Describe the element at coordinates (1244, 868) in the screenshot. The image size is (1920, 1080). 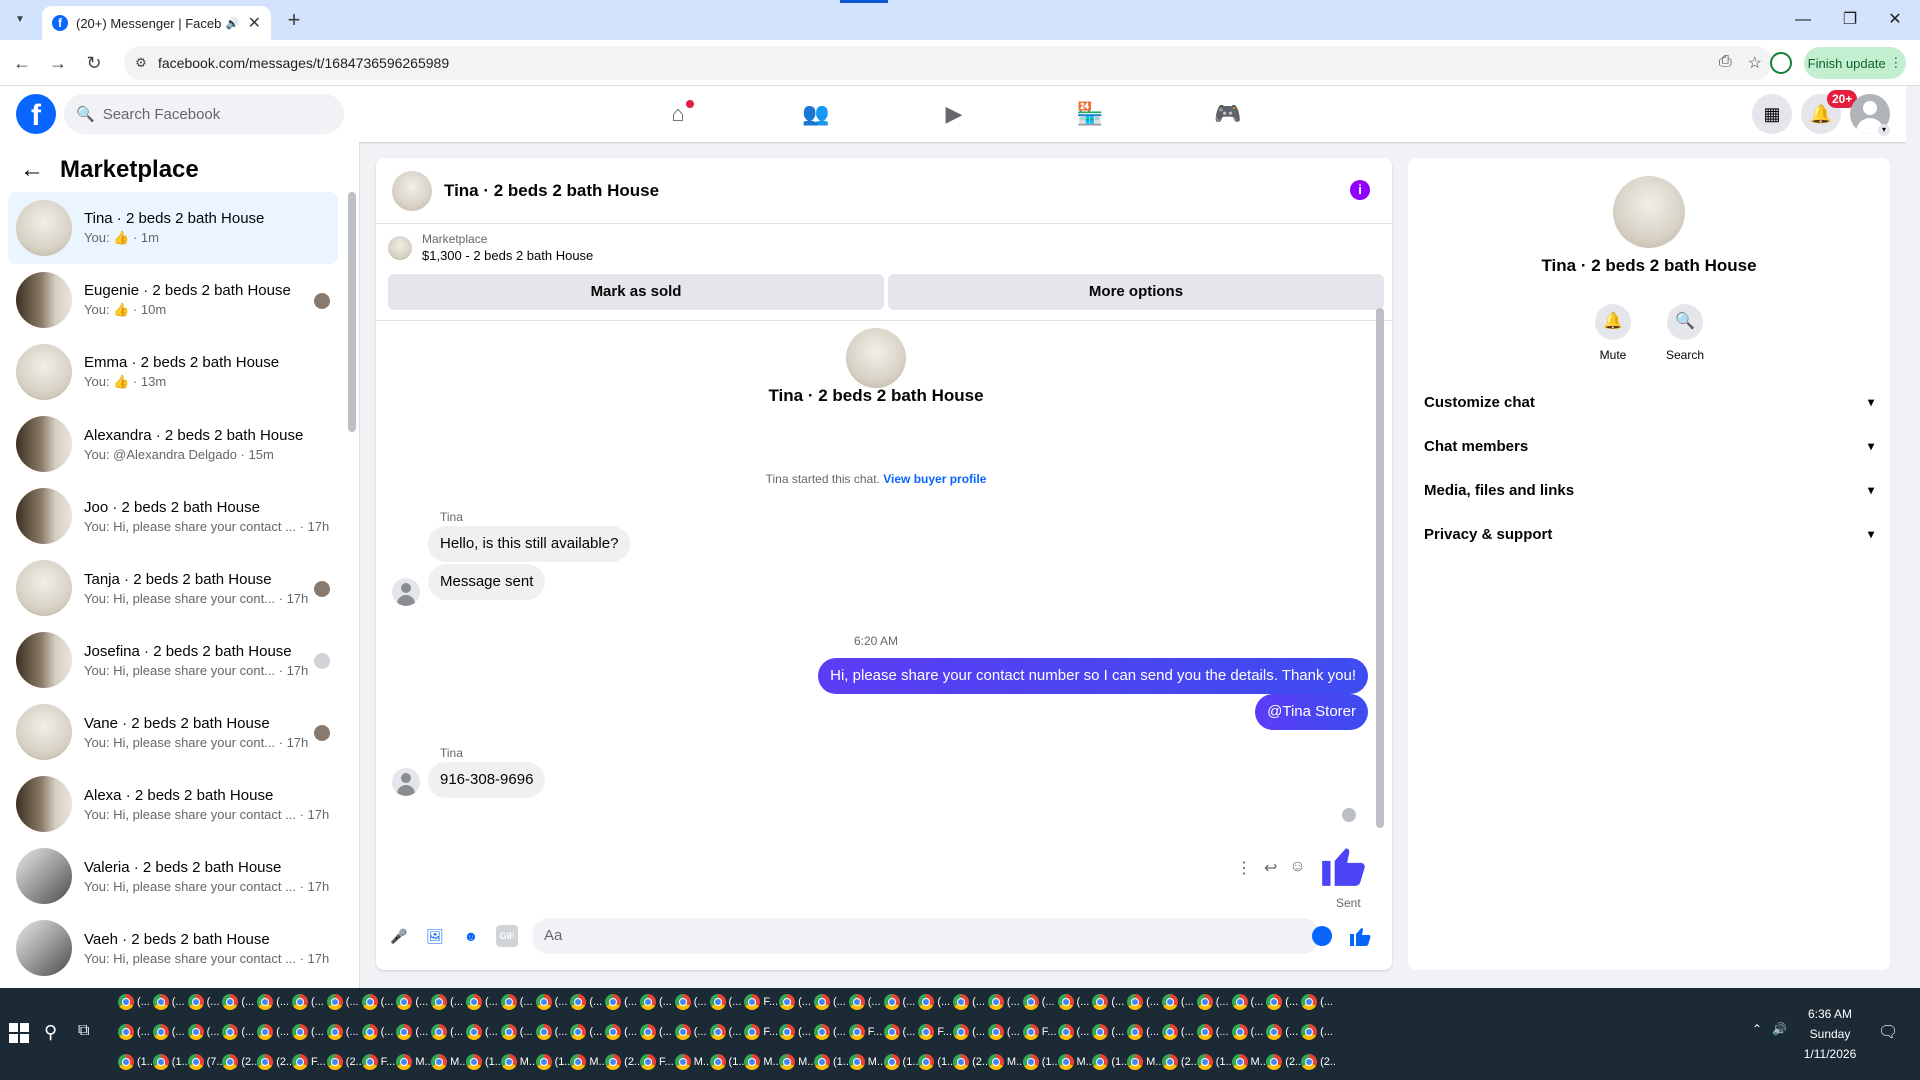
I see `more-icon: ⋮` at that location.